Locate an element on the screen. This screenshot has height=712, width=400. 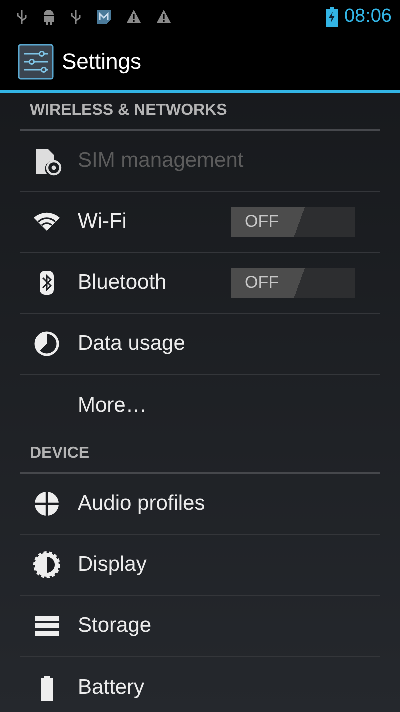
setting-label: Data usage is located at coordinates (229, 344).